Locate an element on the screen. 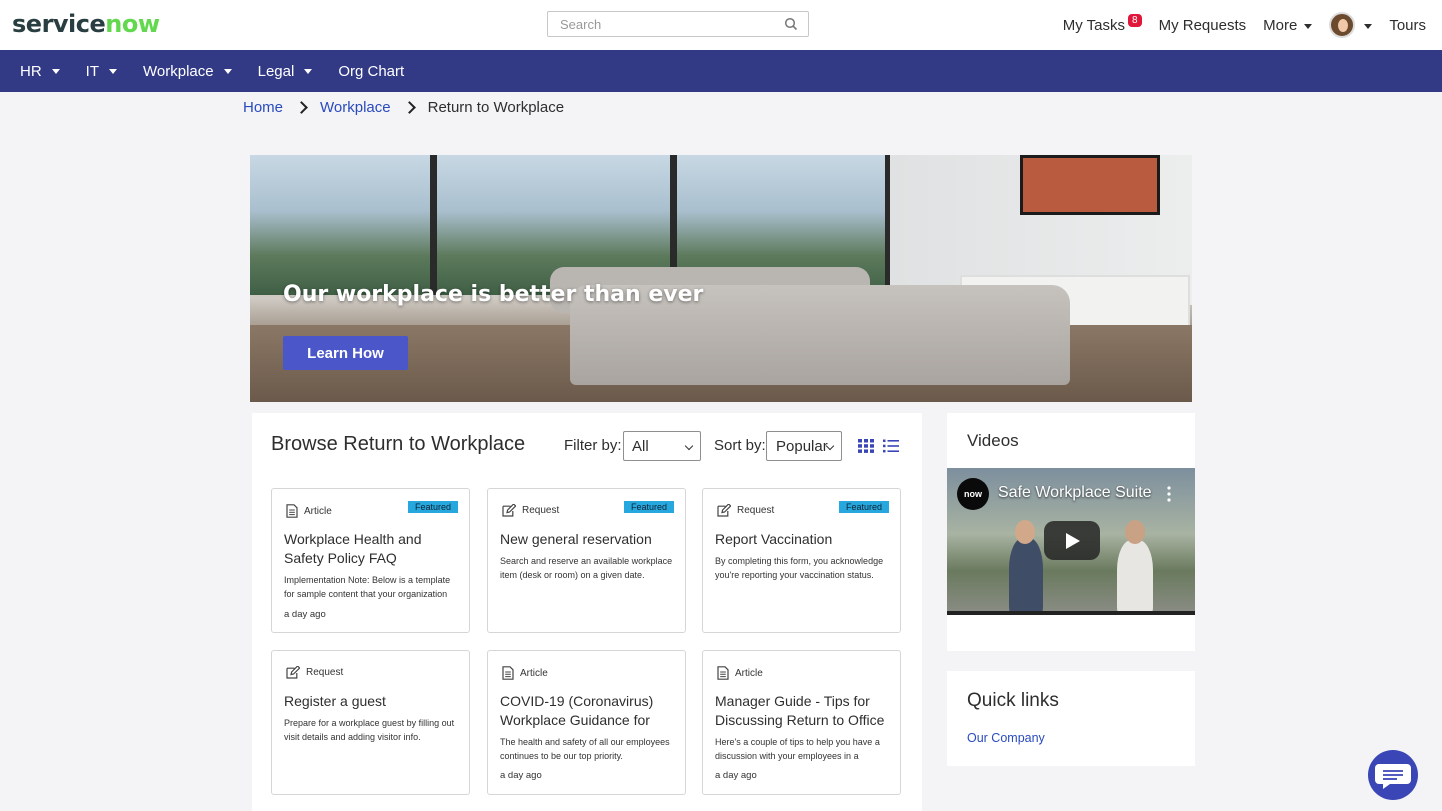 The height and width of the screenshot is (811, 1442). video-channel-logo: now is located at coordinates (973, 494).